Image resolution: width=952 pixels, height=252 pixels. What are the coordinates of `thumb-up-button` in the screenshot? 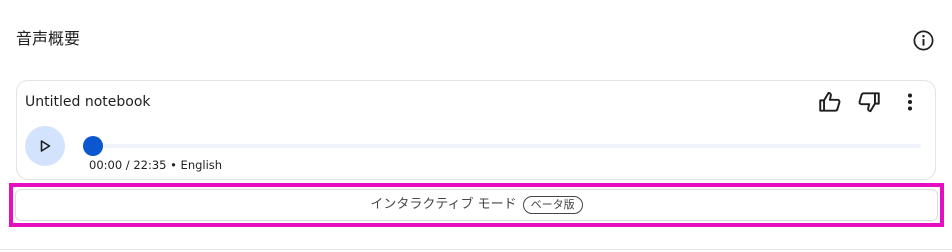 It's located at (830, 102).